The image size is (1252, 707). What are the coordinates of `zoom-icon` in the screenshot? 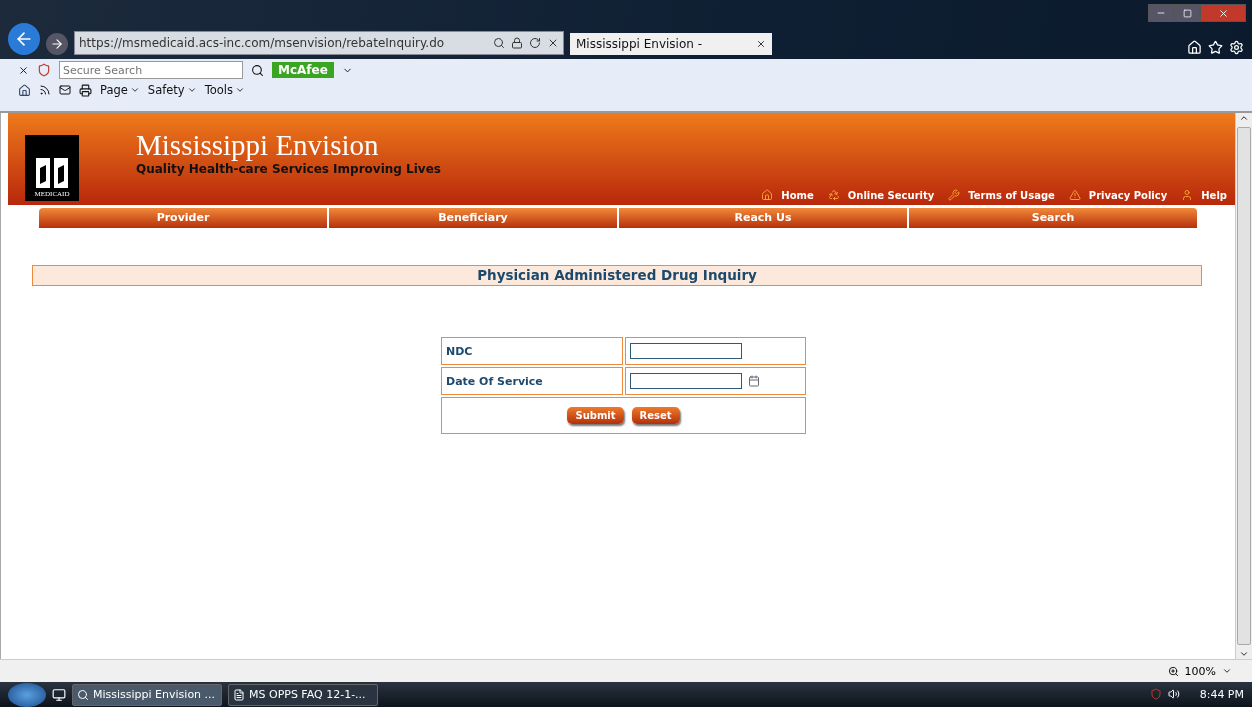 It's located at (1173, 671).